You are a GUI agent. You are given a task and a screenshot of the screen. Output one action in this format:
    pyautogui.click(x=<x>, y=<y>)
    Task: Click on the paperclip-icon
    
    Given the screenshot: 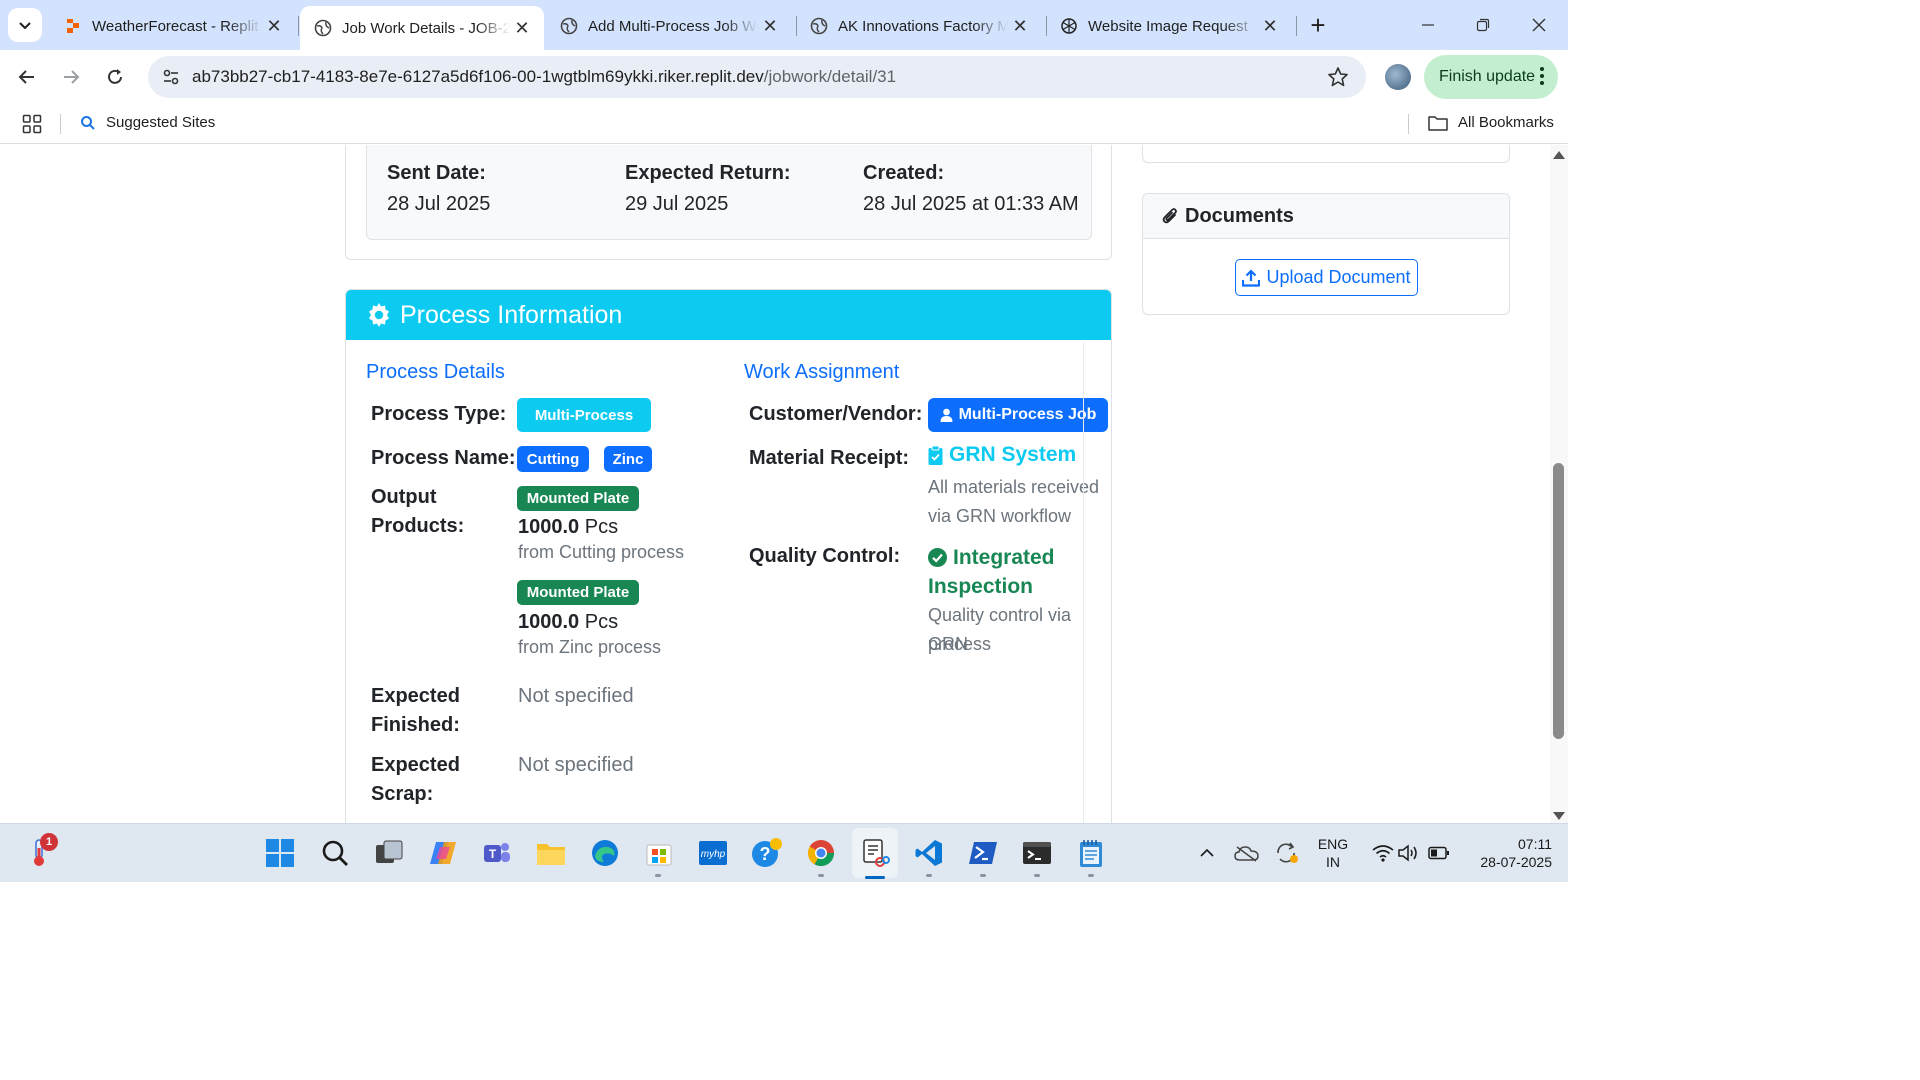 What is the action you would take?
    pyautogui.click(x=1169, y=216)
    